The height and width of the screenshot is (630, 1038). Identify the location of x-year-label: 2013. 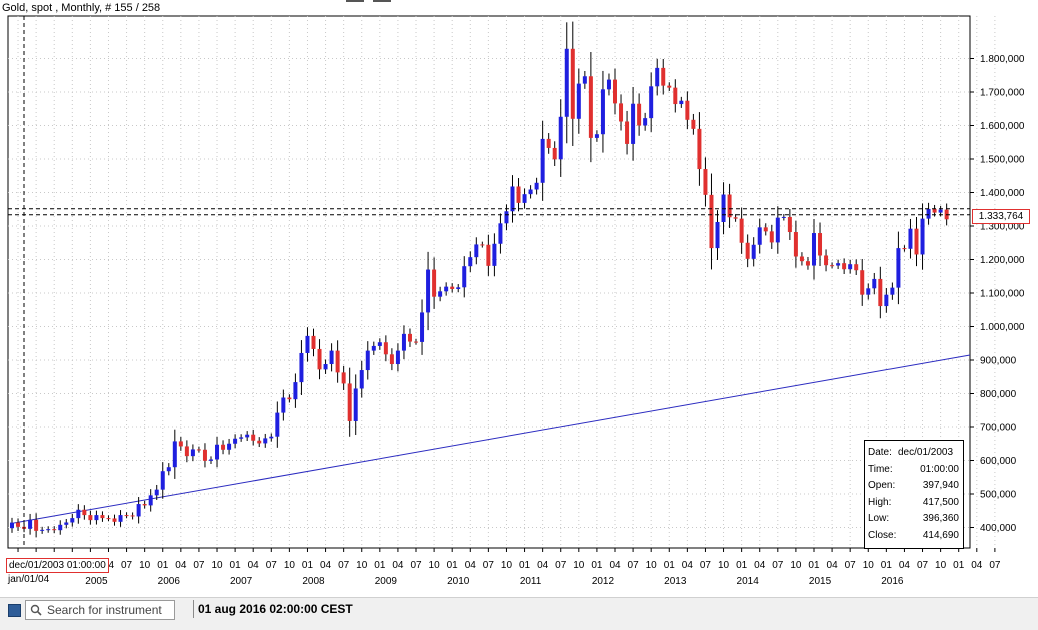
(675, 581).